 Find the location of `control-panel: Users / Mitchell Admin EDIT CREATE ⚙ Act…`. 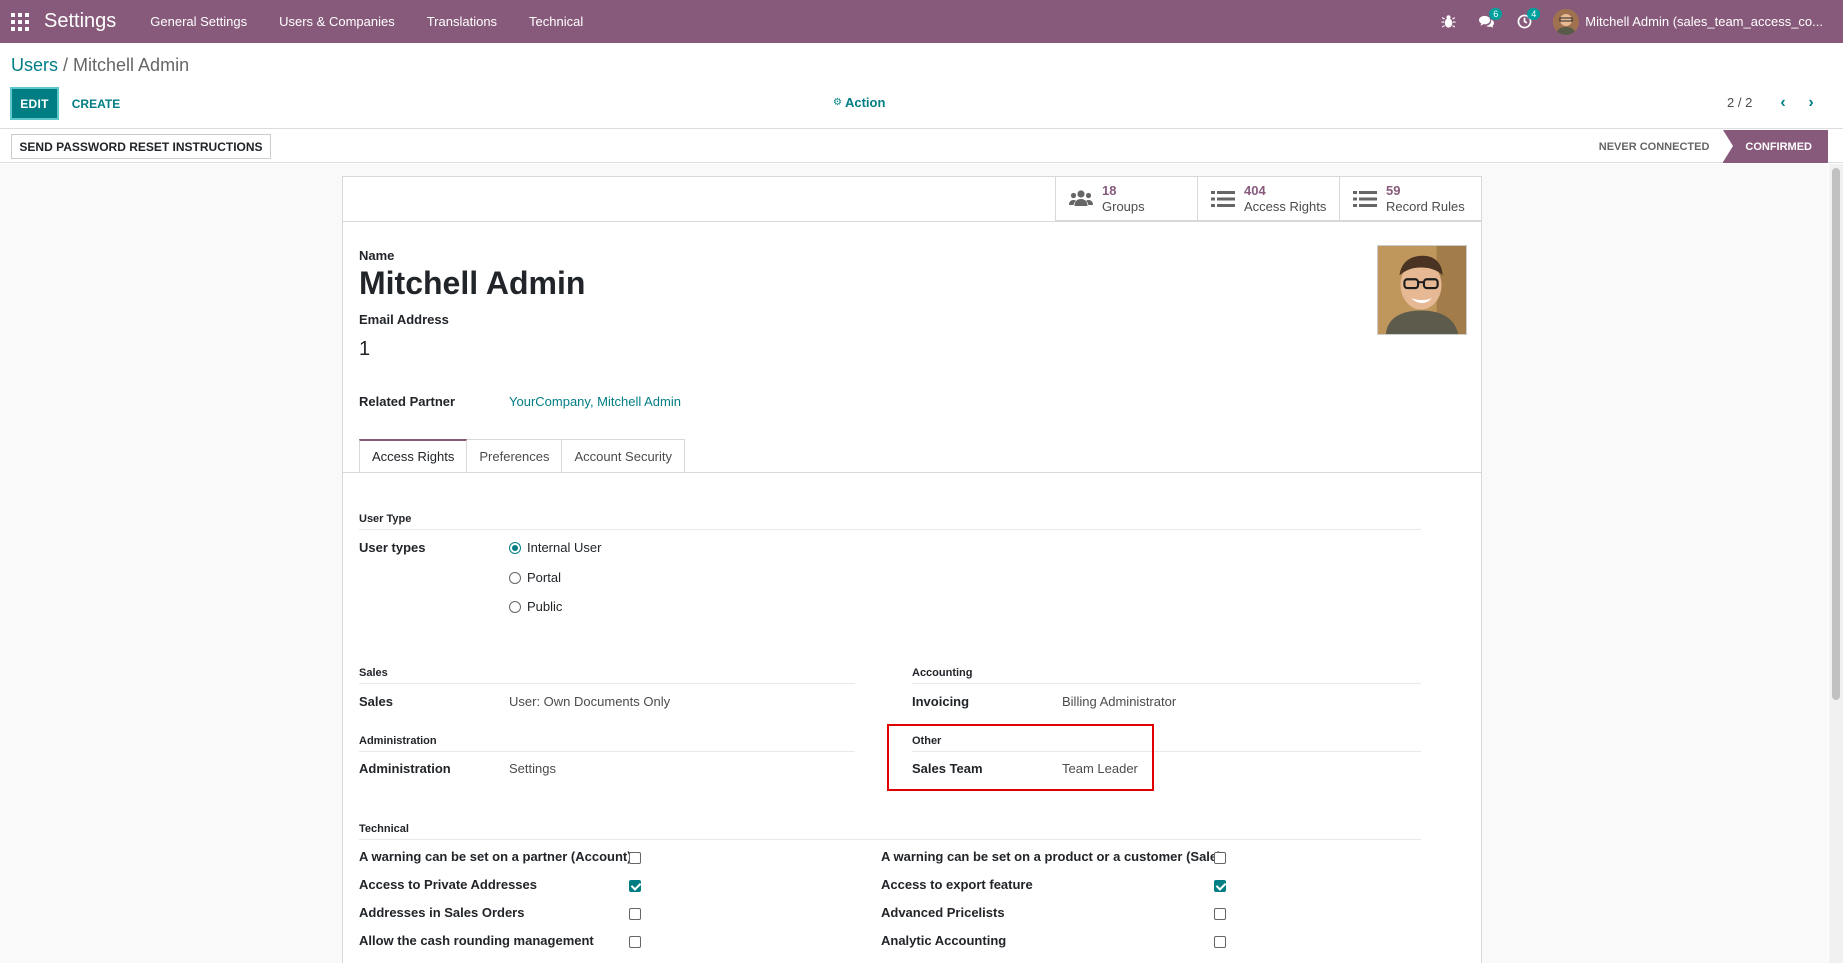

control-panel: Users / Mitchell Admin EDIT CREATE ⚙ Act… is located at coordinates (921, 86).